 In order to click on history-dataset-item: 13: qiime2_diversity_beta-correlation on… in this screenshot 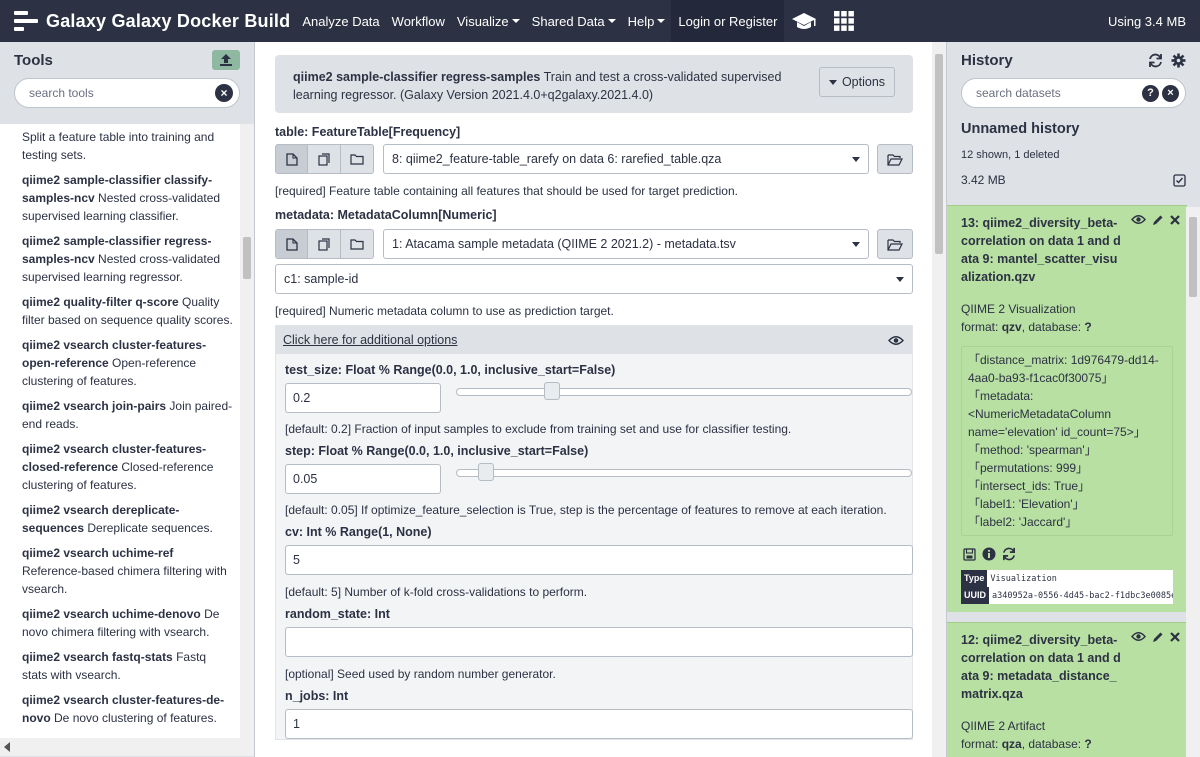, I will do `click(1067, 408)`.